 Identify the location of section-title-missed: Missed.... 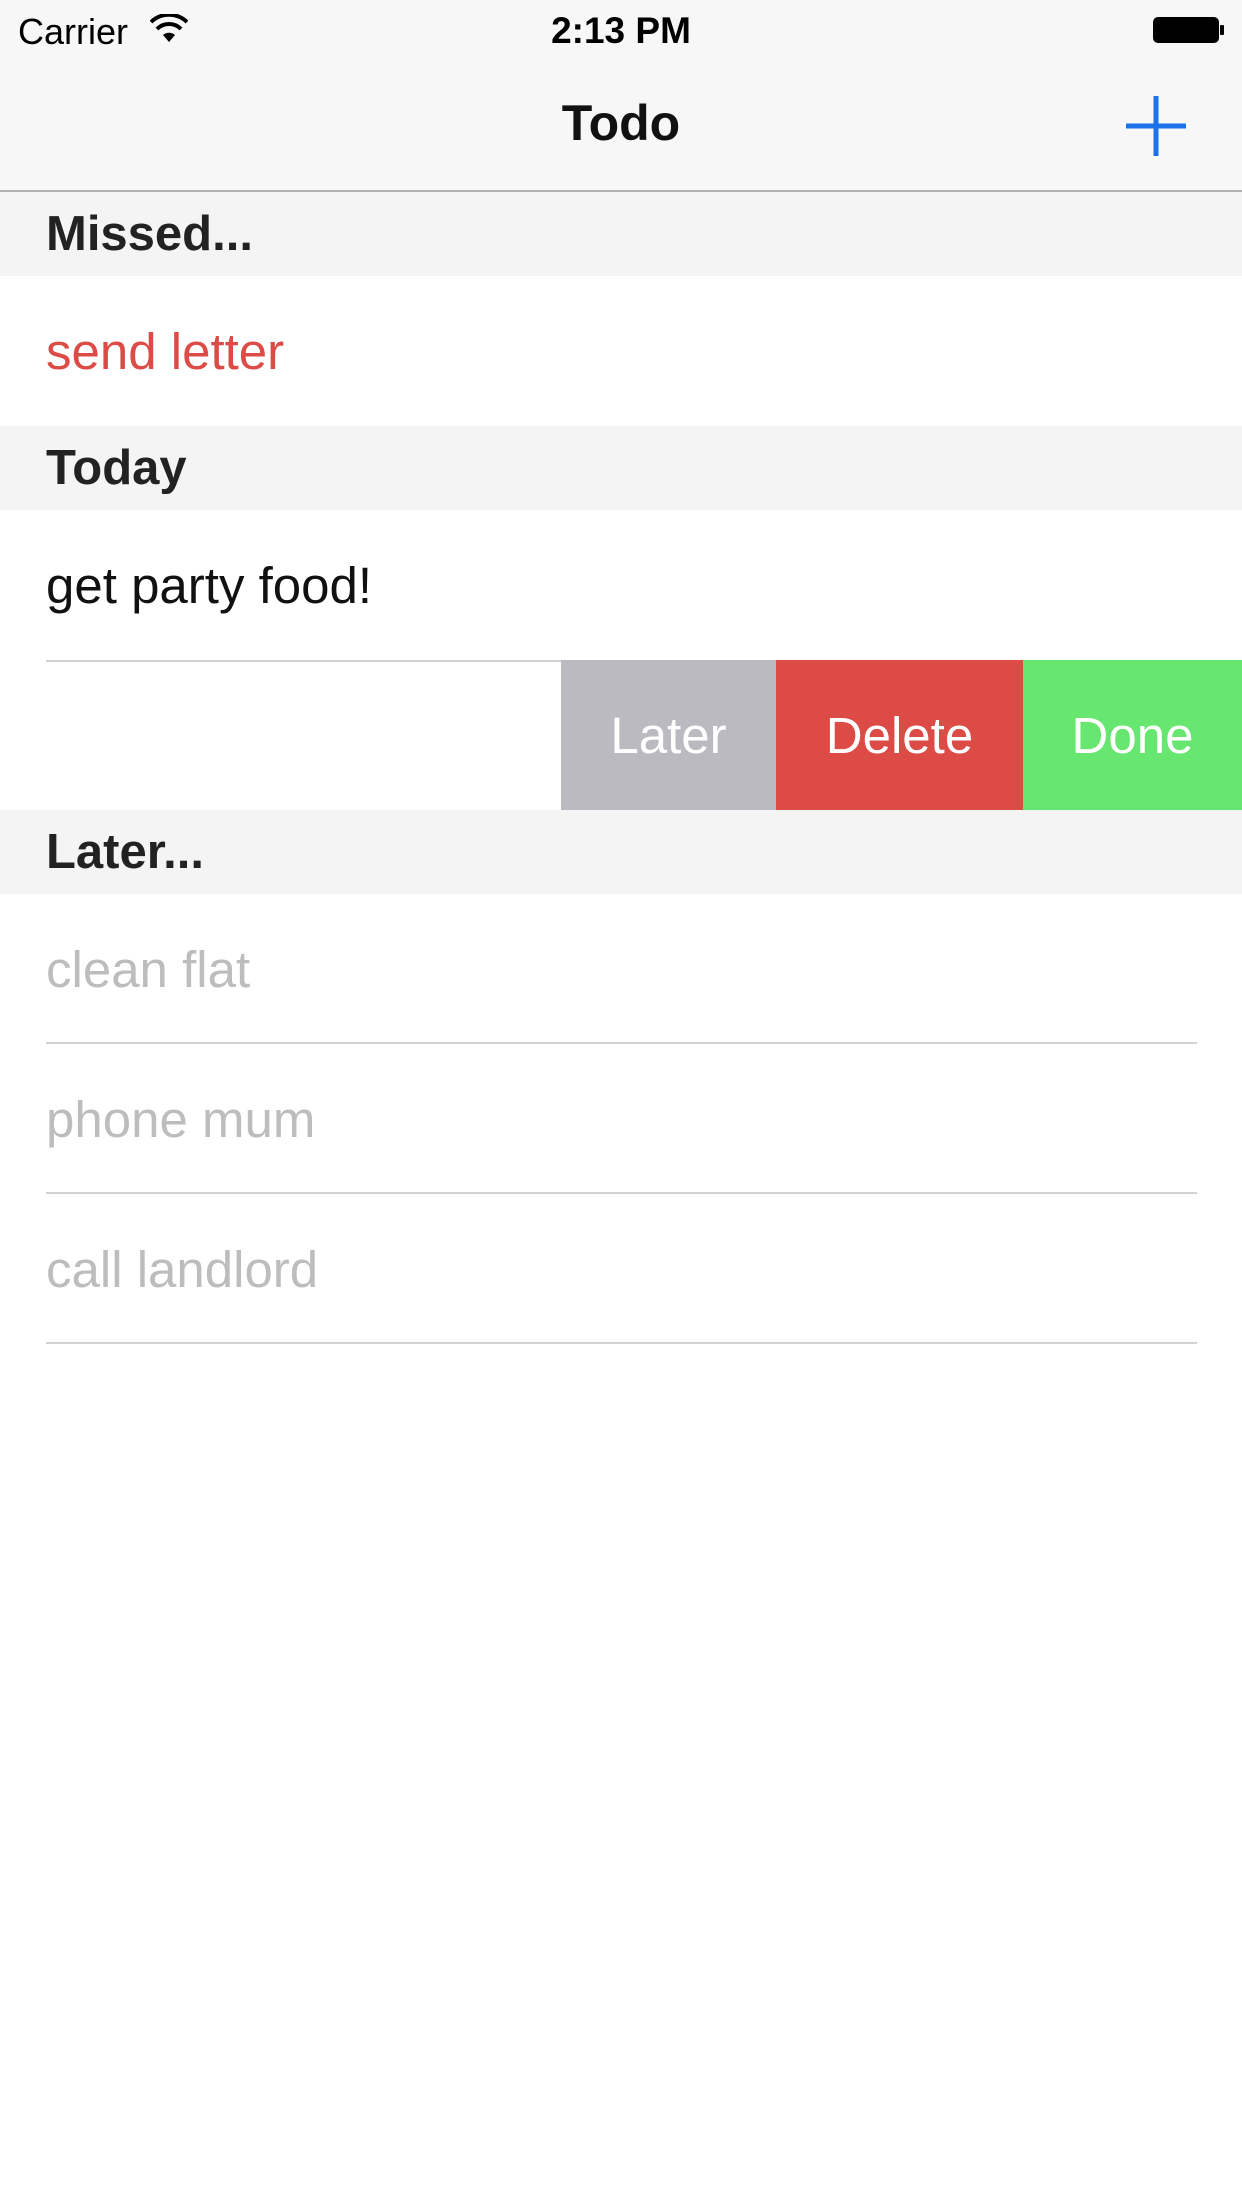
(149, 234).